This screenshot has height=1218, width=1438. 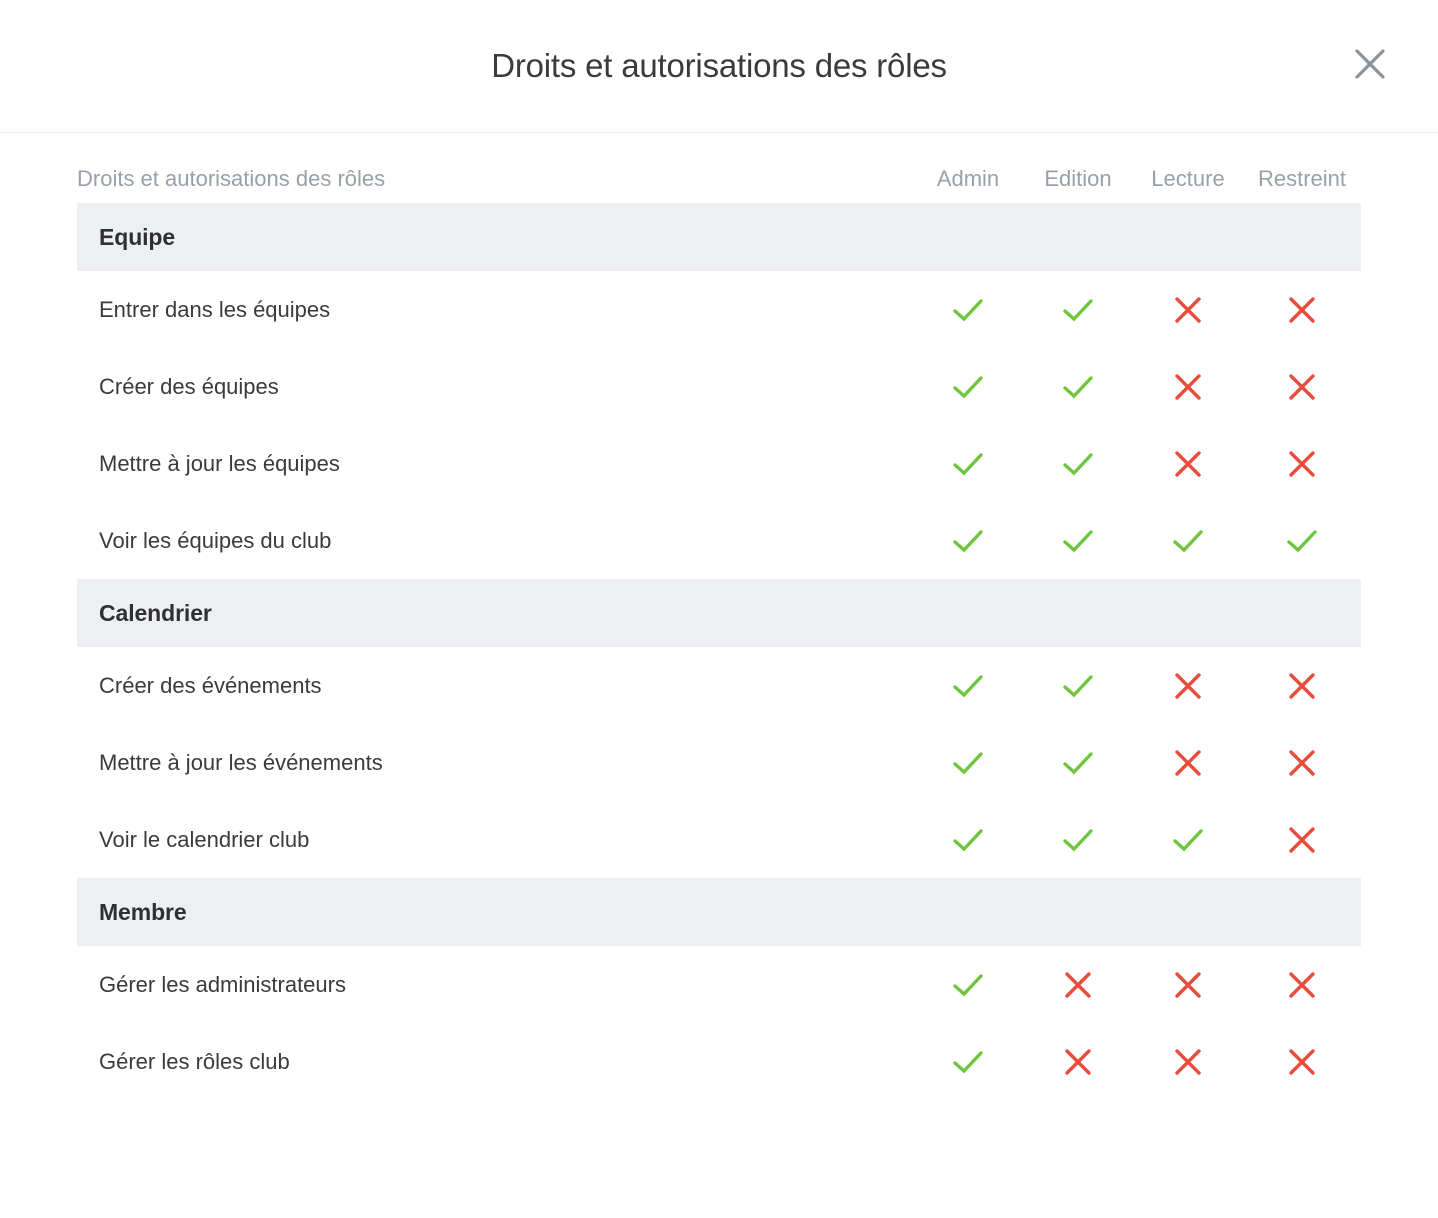 What do you see at coordinates (719, 685) in the screenshot?
I see `table-row: Créer des événements` at bounding box center [719, 685].